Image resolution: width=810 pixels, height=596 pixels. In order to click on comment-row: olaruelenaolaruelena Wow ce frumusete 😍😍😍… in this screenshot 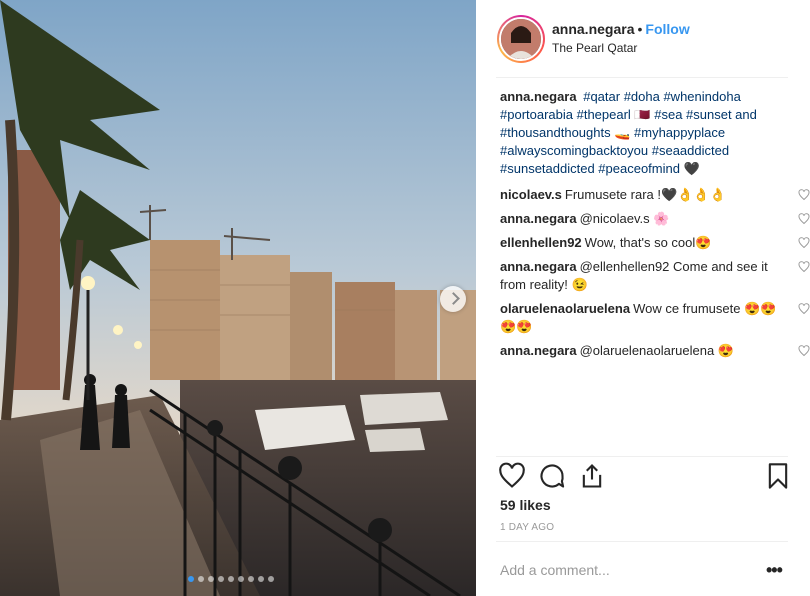, I will do `click(655, 318)`.